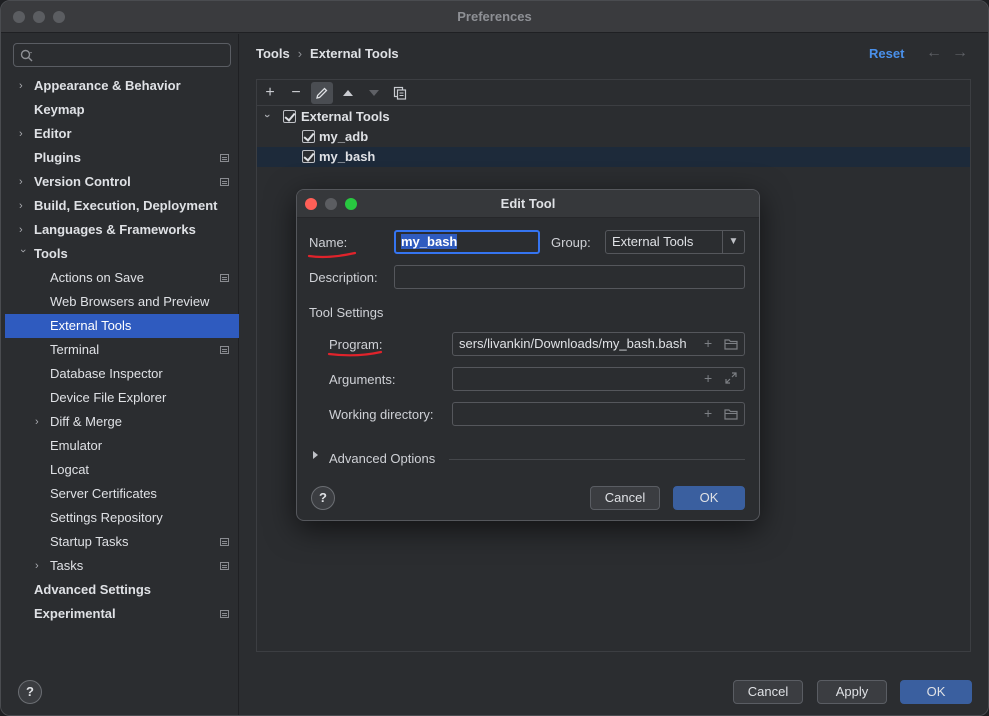 This screenshot has height=716, width=989. I want to click on dialog-help-button: ?, so click(323, 498).